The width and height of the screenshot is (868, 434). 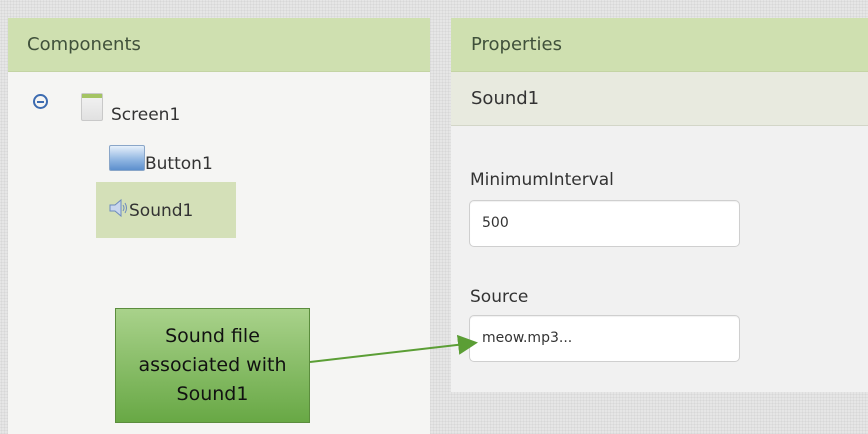 What do you see at coordinates (212, 394) in the screenshot?
I see `annotation-line: Sound1` at bounding box center [212, 394].